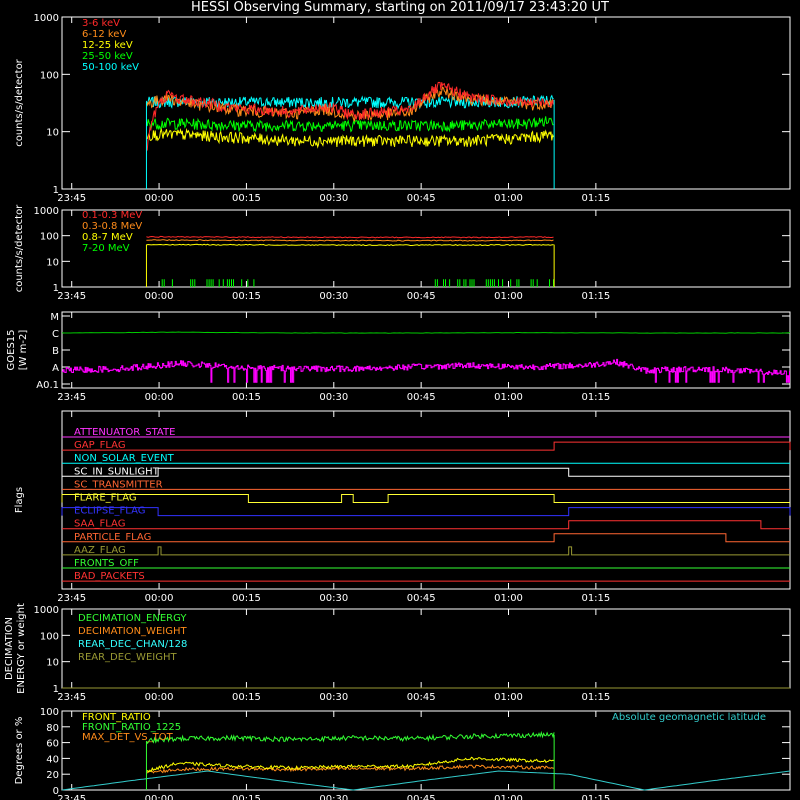  I want to click on legend-entry-7-20-mev: 7-20 MeV, so click(106, 248).